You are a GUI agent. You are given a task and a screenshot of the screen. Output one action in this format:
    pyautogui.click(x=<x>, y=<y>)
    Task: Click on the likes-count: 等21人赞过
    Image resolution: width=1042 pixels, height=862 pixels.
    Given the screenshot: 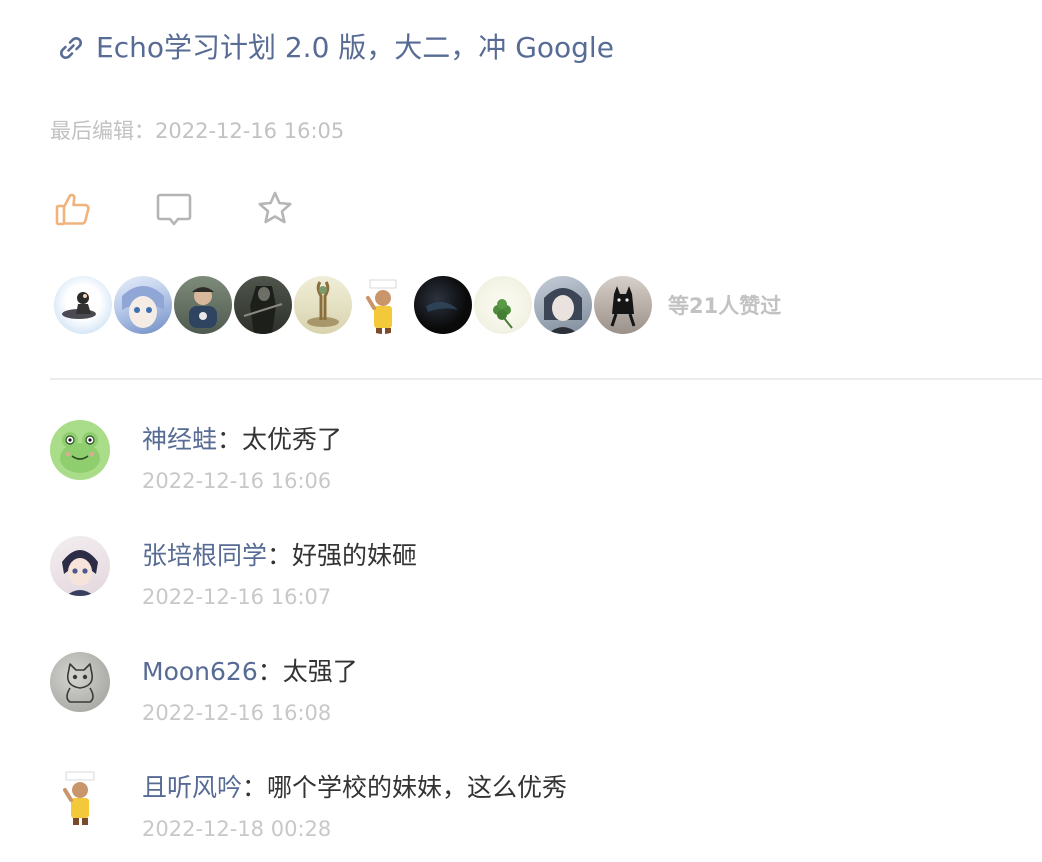 What is the action you would take?
    pyautogui.click(x=724, y=305)
    